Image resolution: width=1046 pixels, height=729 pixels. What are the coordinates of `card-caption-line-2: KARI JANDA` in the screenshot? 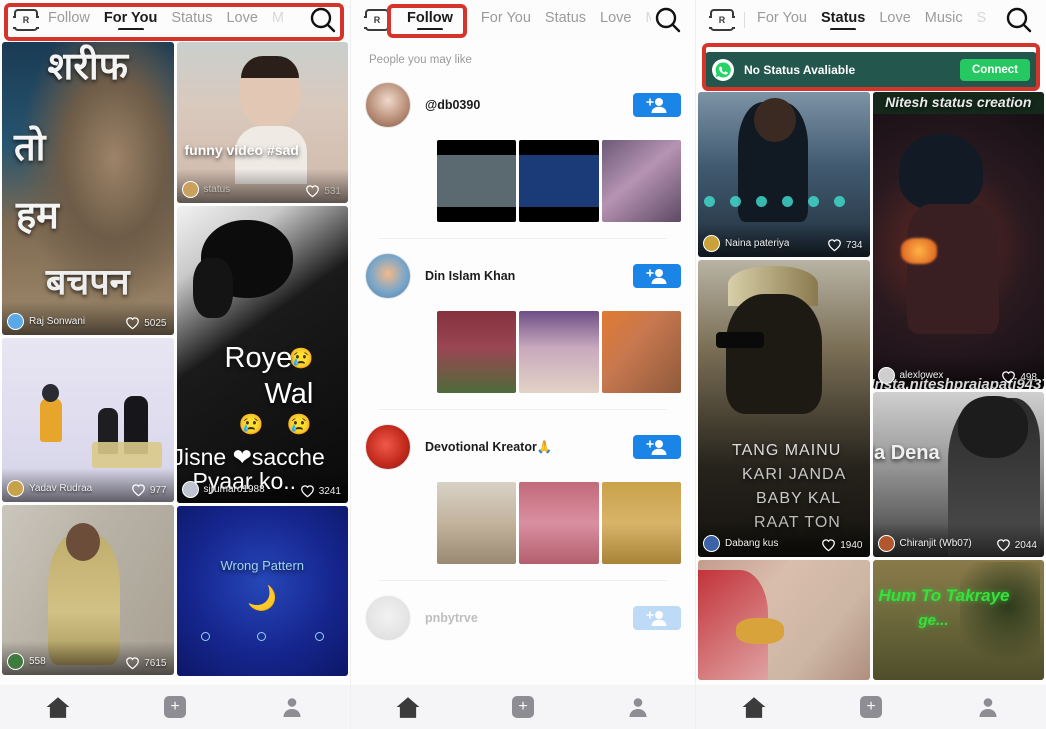 It's located at (794, 474).